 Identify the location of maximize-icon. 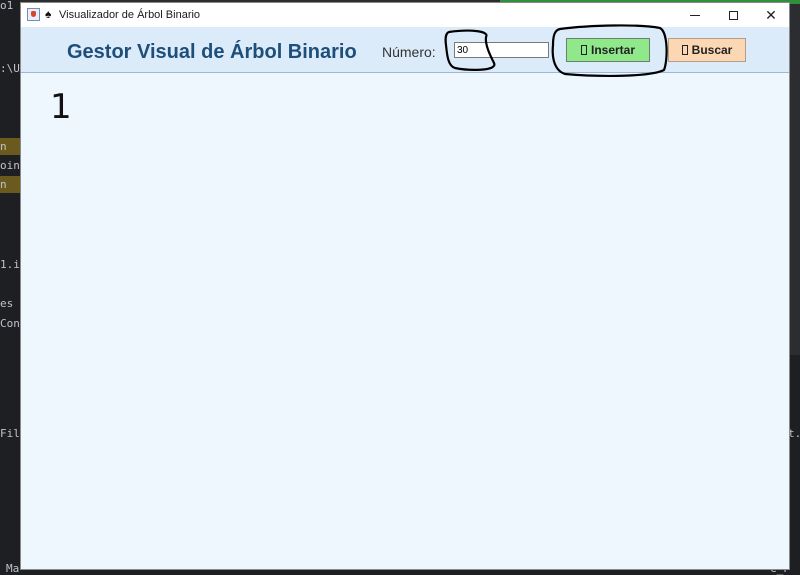
(733, 15).